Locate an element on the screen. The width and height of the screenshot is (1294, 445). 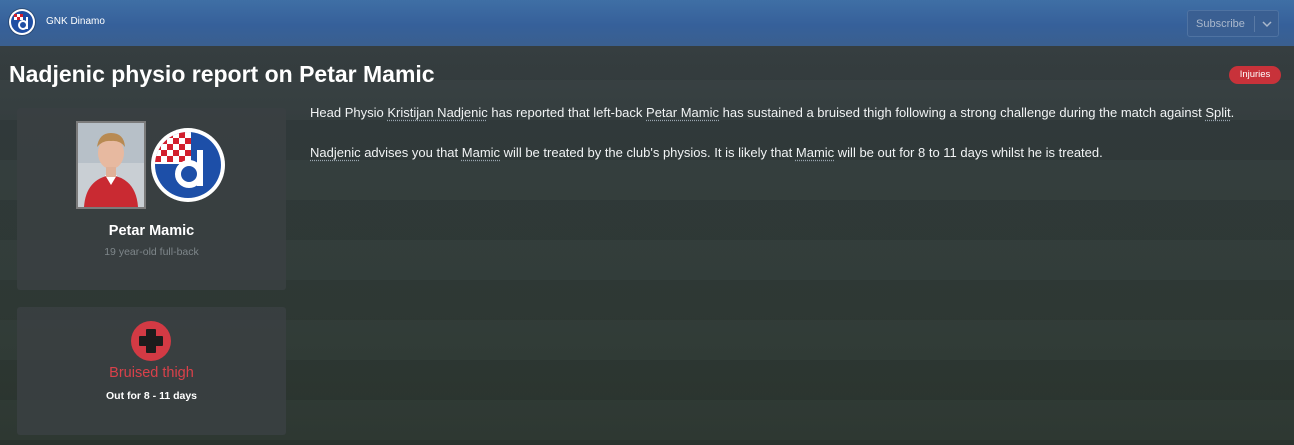
category-badge-injuries: Injuries is located at coordinates (1255, 75).